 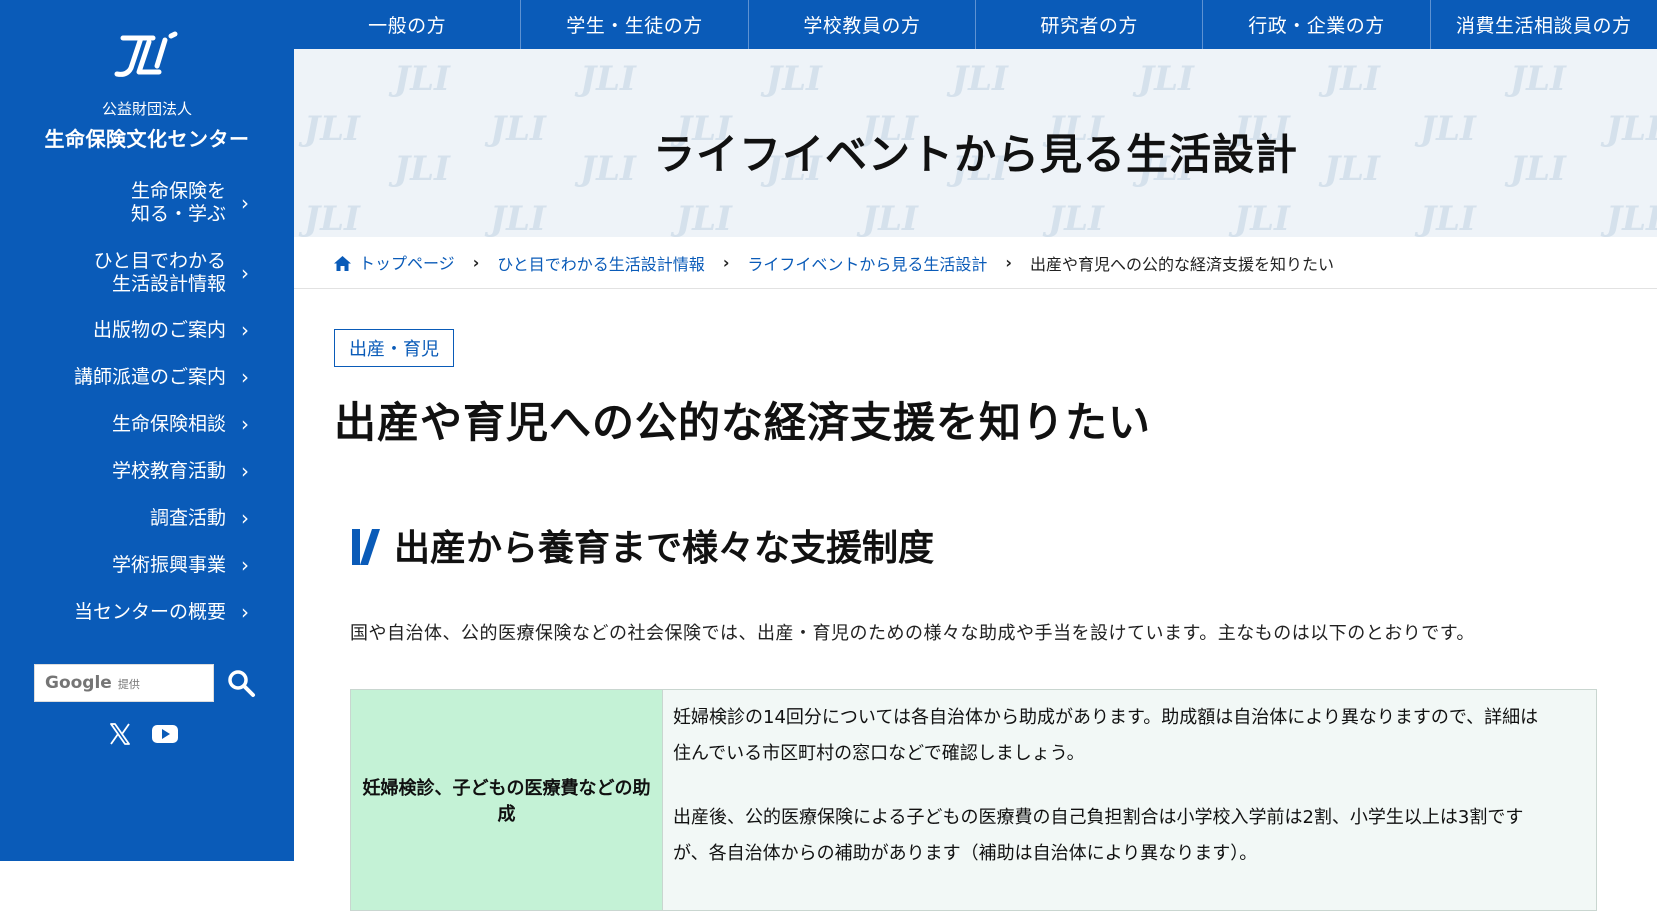 I want to click on google-label: Google, so click(x=78, y=683).